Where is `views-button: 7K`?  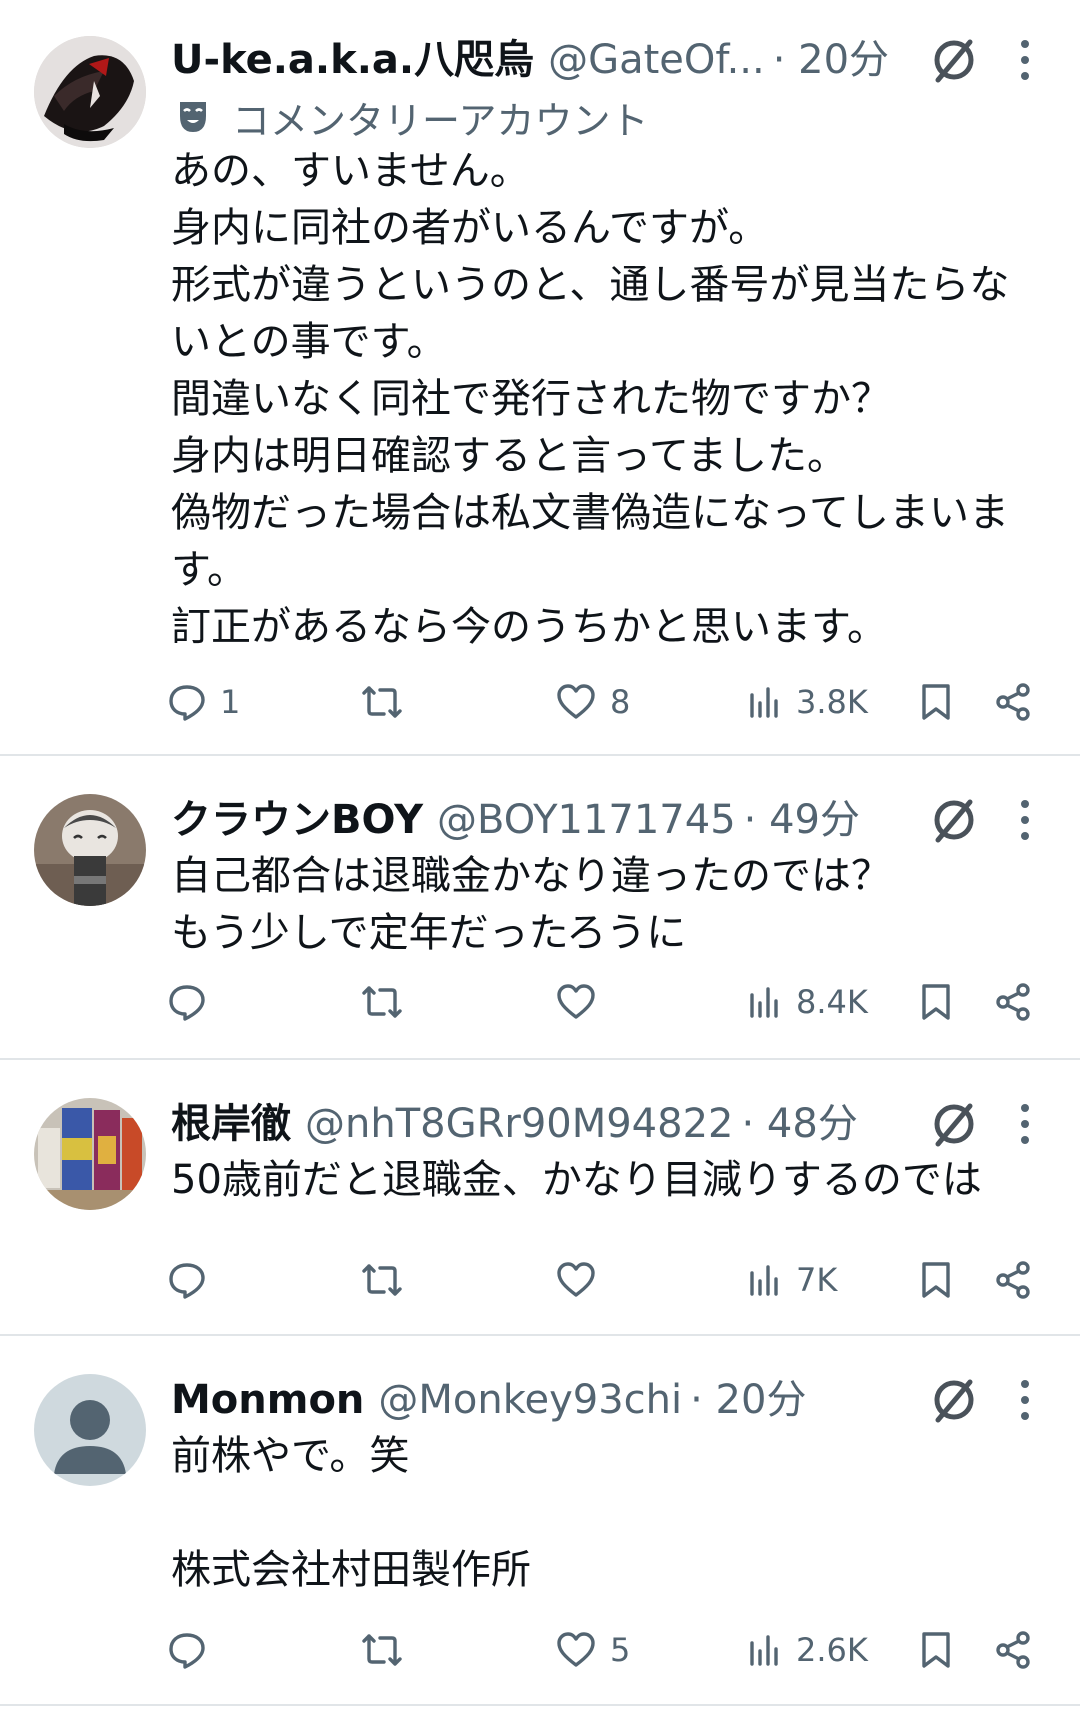 views-button: 7K is located at coordinates (792, 1280).